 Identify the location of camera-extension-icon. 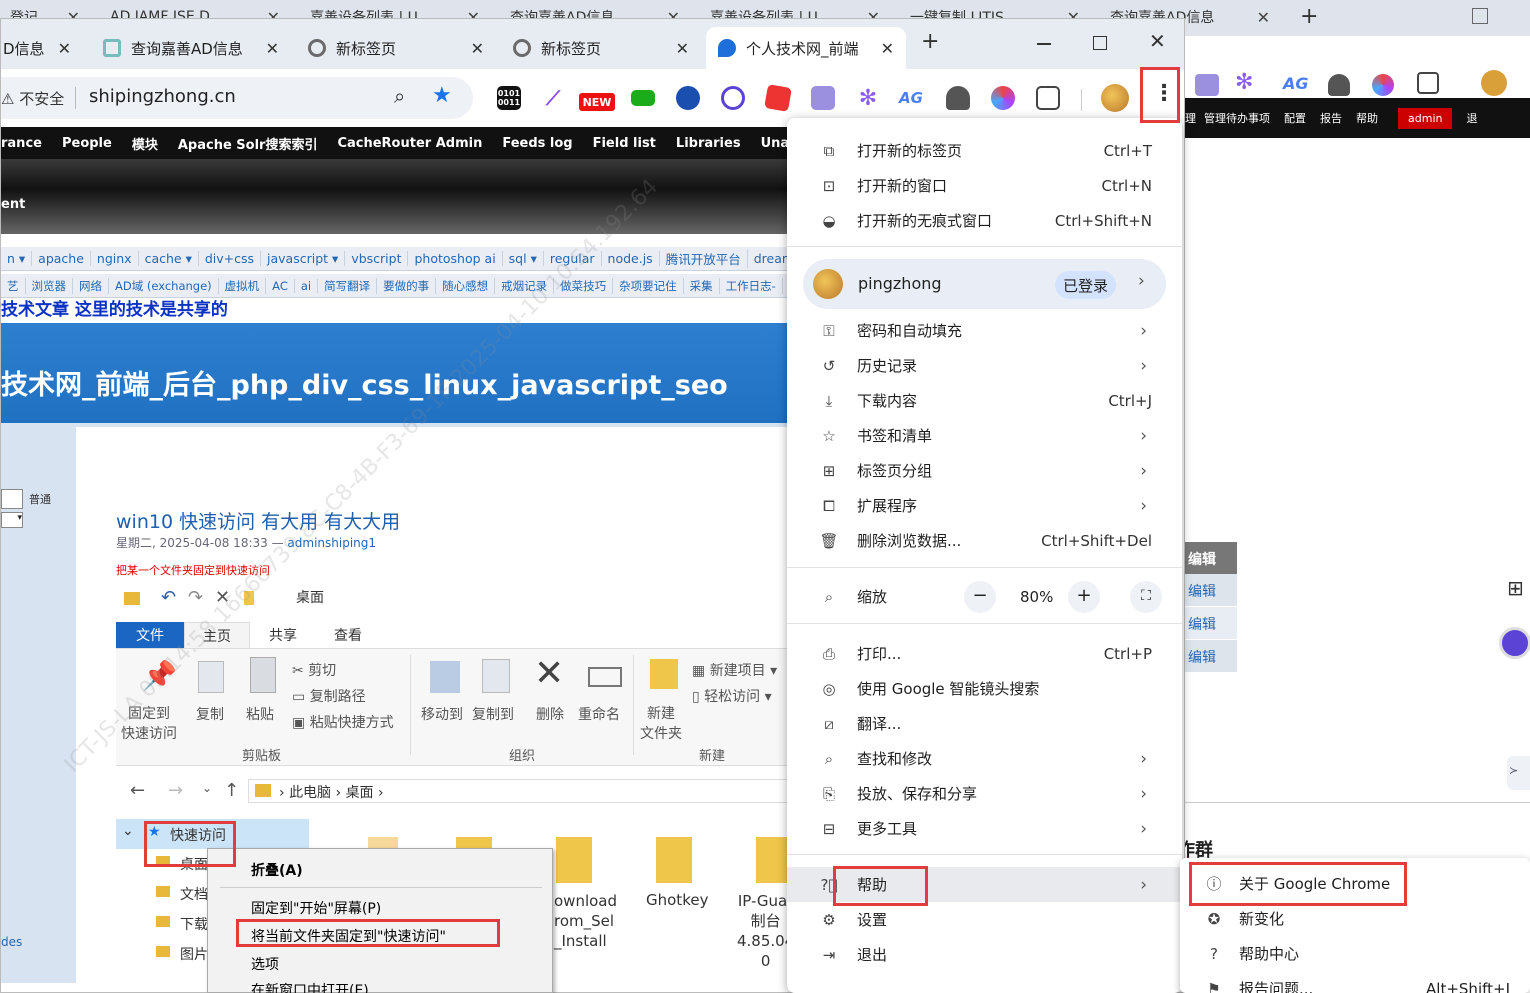
(958, 98).